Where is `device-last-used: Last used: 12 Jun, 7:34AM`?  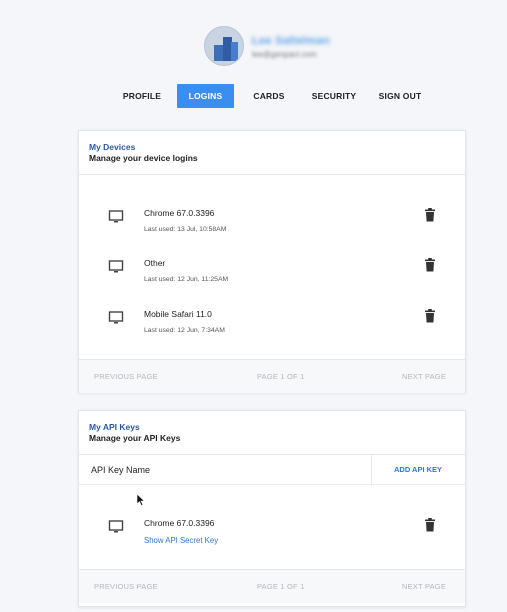
device-last-used: Last used: 12 Jun, 7:34AM is located at coordinates (184, 330).